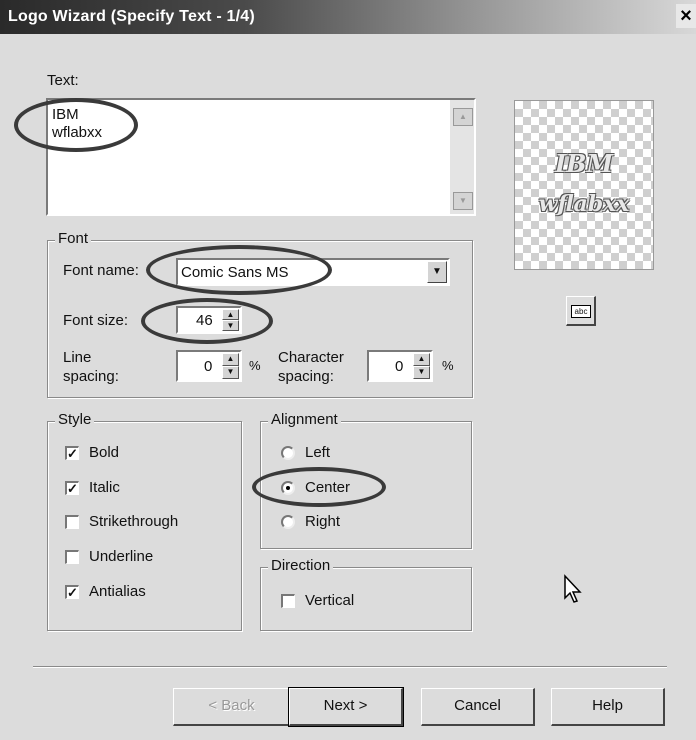  I want to click on back-button: < Back, so click(232, 707).